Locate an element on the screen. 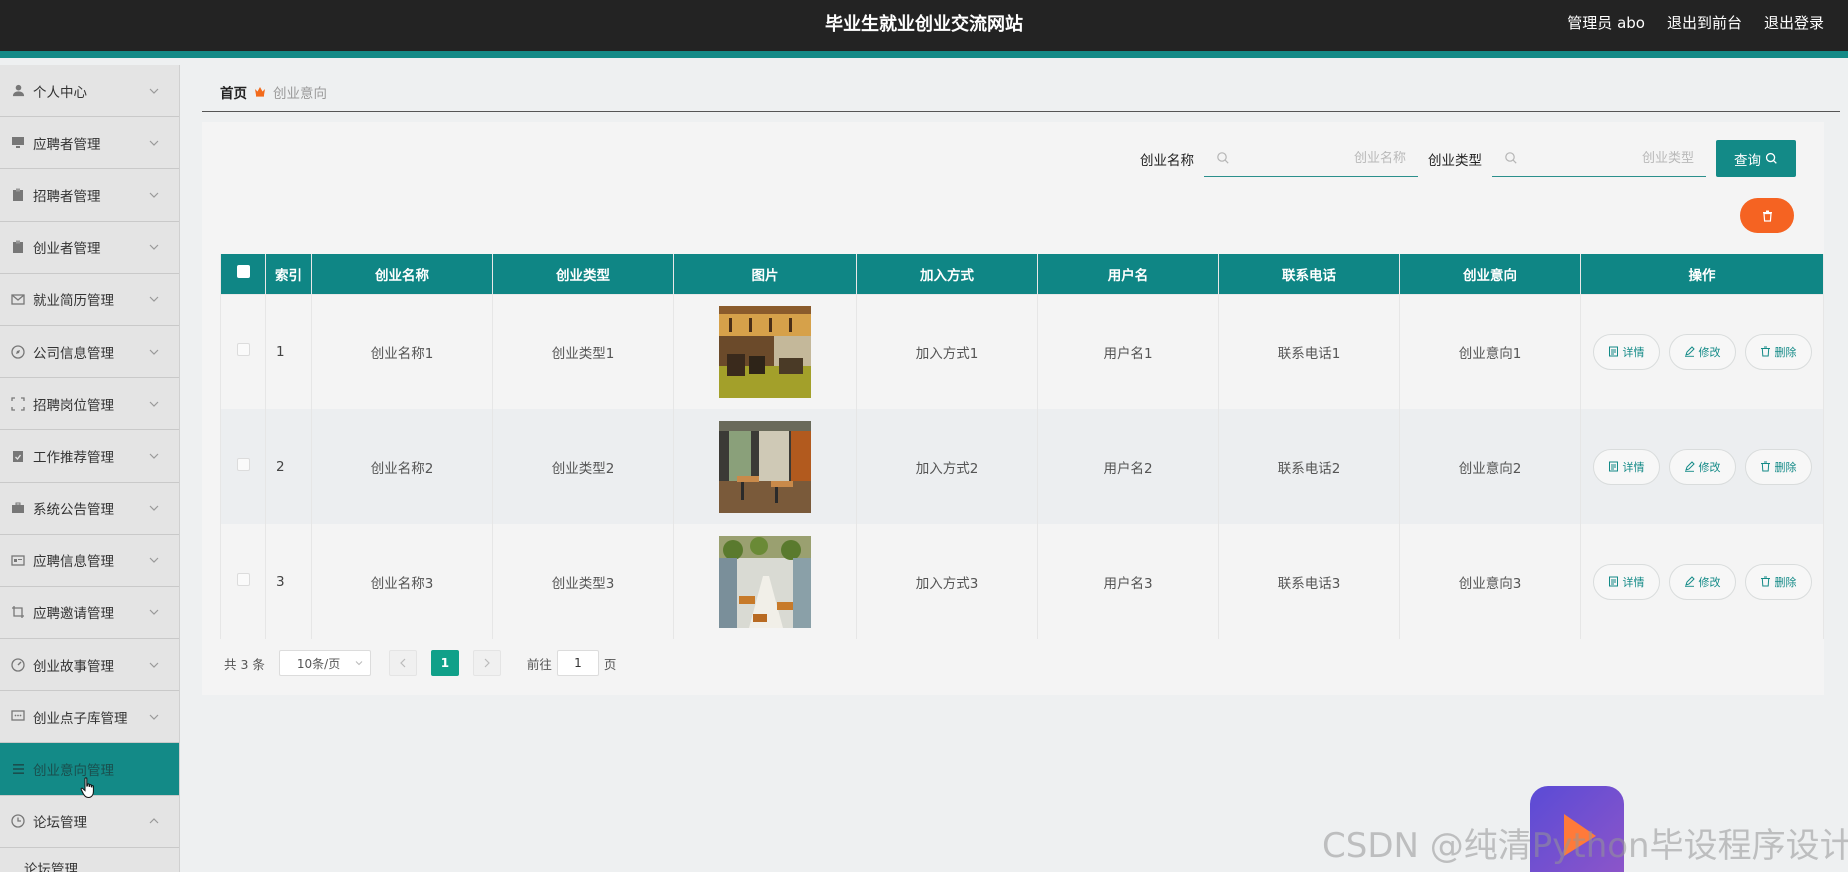 The width and height of the screenshot is (1848, 872). card-icon is located at coordinates (18, 560).